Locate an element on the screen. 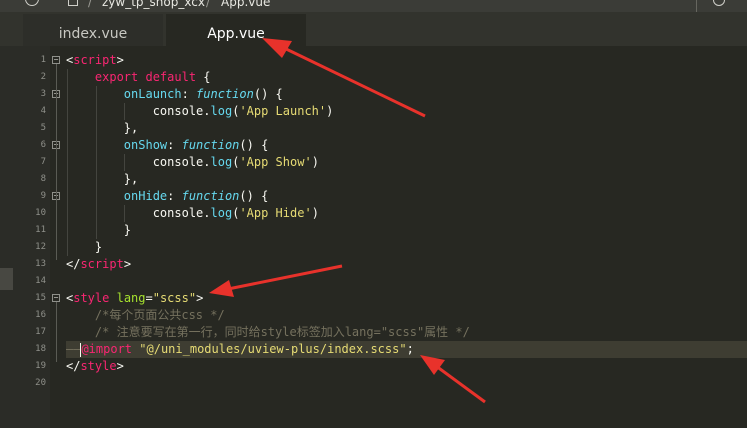 This screenshot has width=747, height=428. annotation-arrow-style is located at coordinates (276, 280).